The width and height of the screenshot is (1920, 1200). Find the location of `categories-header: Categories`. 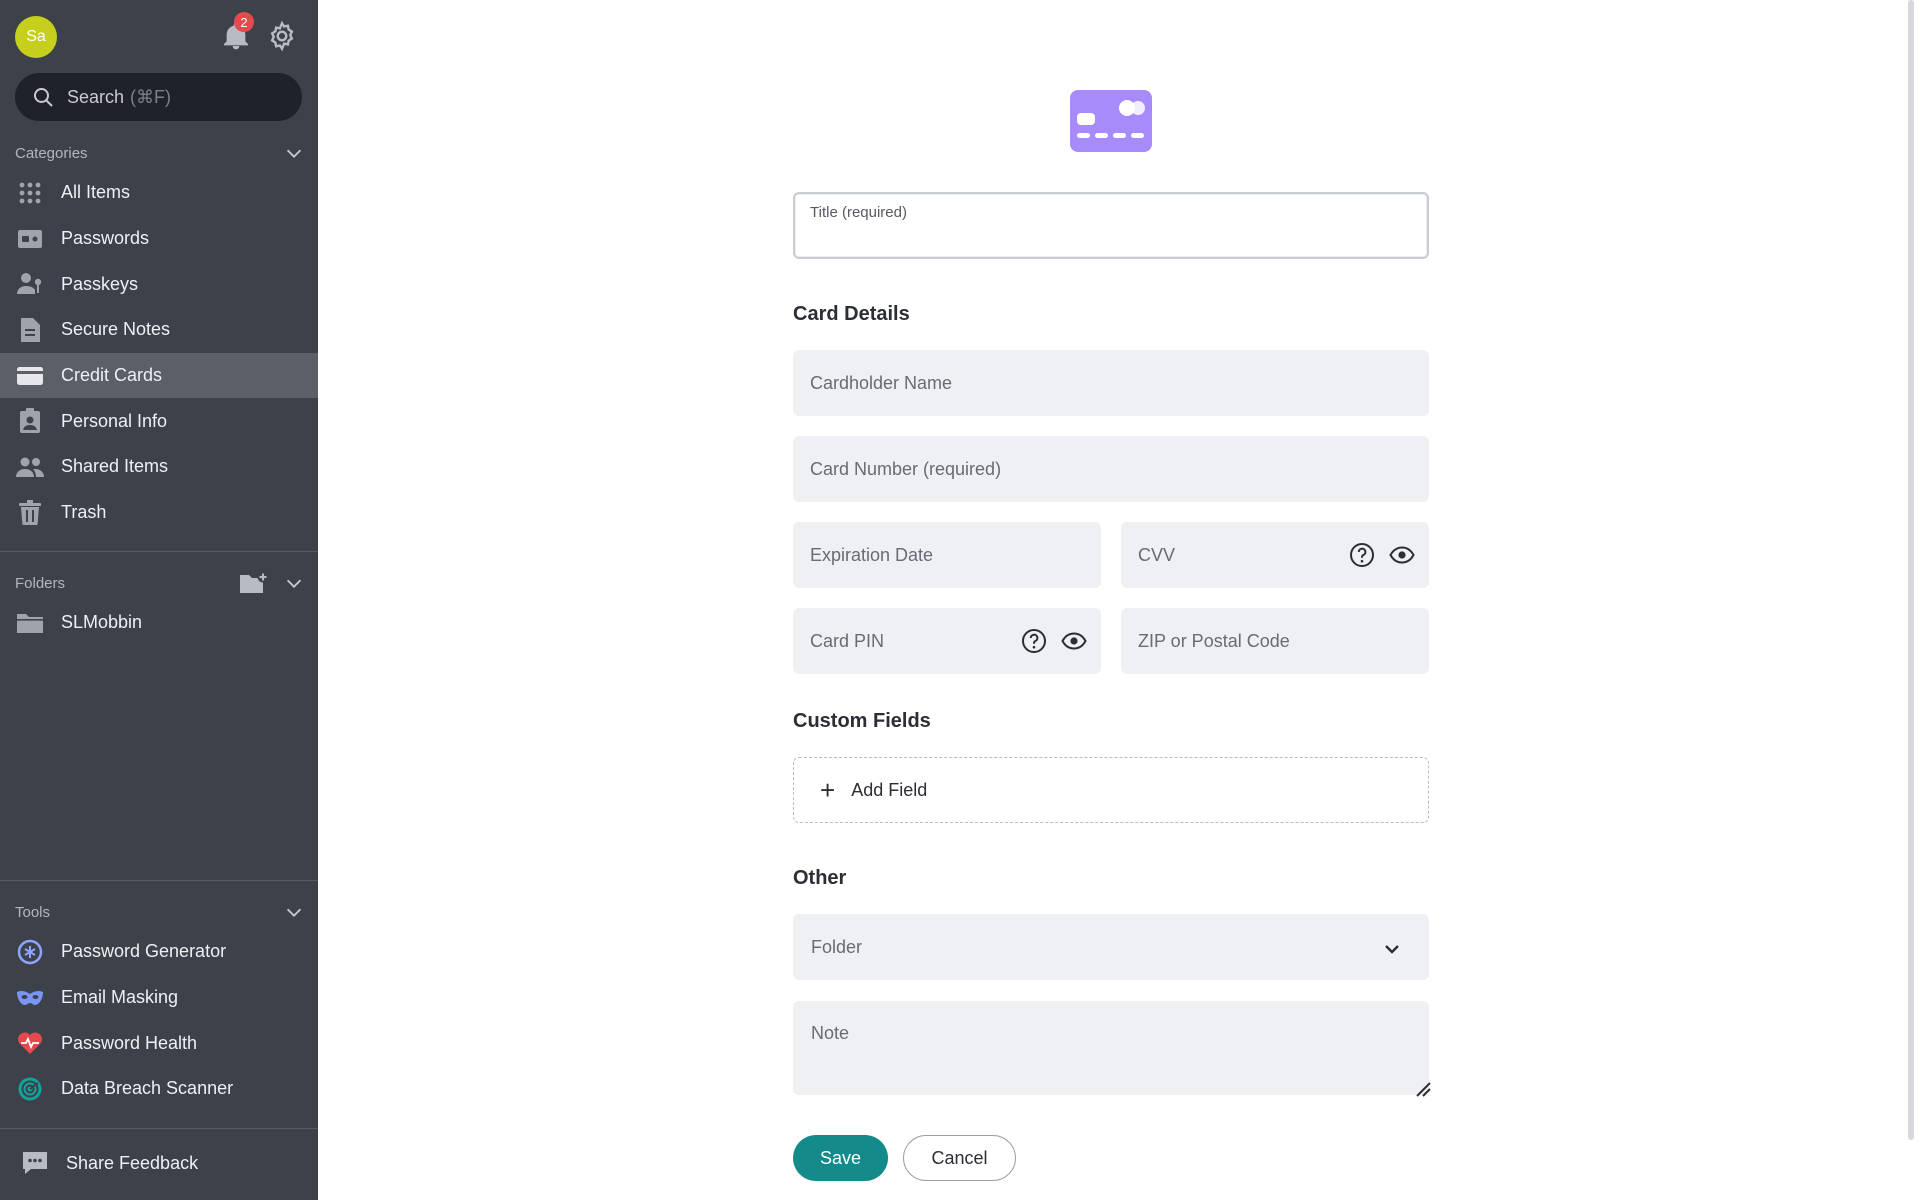

categories-header: Categories is located at coordinates (160, 153).